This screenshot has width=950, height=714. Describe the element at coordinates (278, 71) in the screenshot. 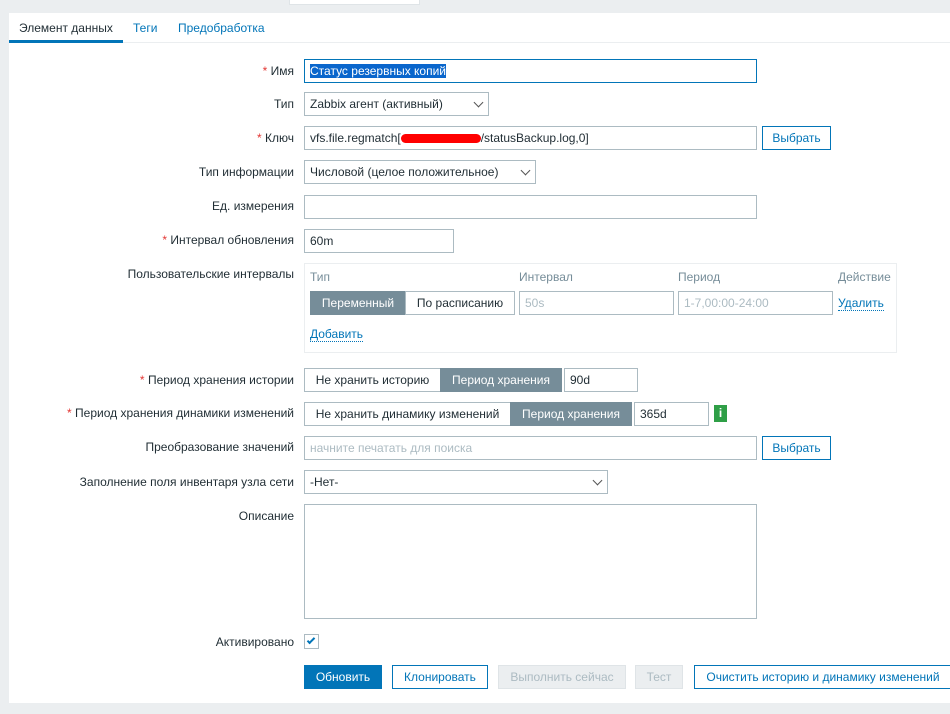

I see `name-label: * Имя` at that location.